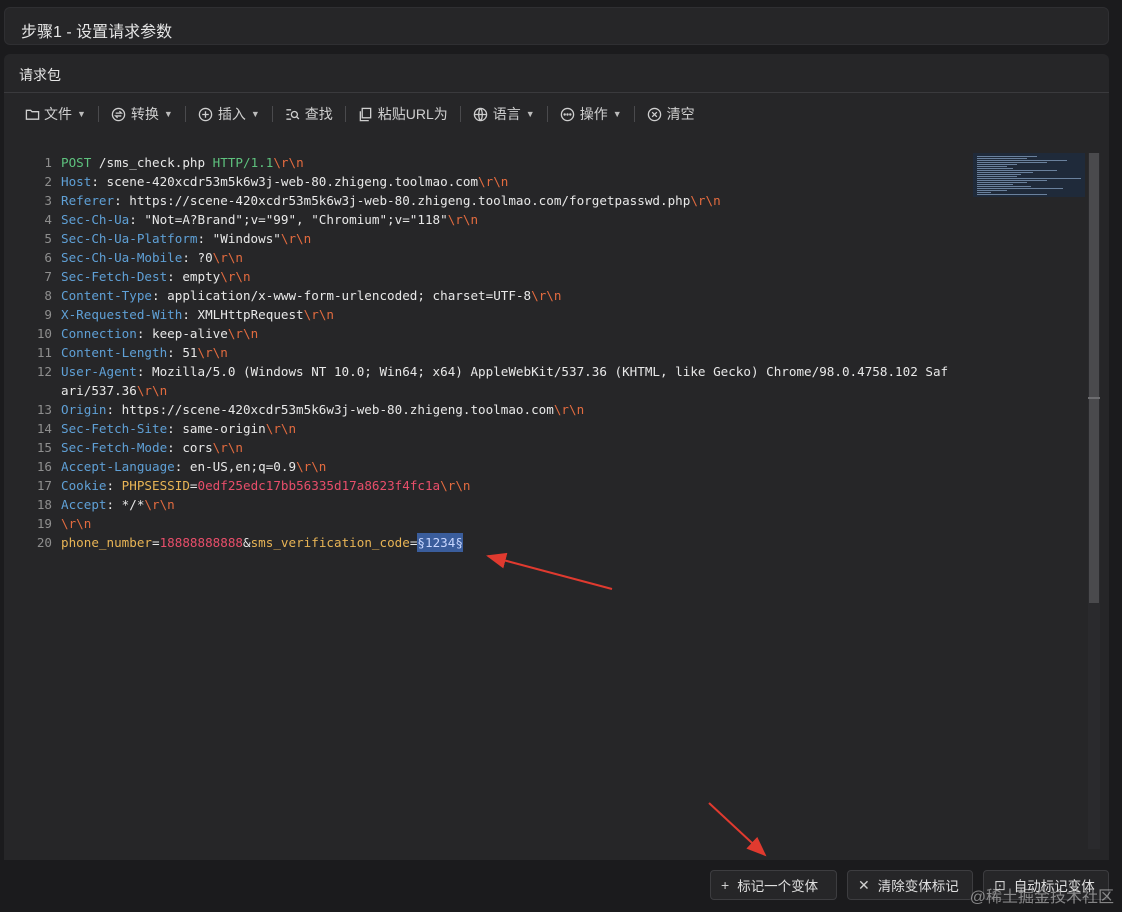 The image size is (1122, 912). Describe the element at coordinates (488, 447) in the screenshot. I see `code-line: 15 Sec-Fetch-Mode: cors \r\n` at that location.